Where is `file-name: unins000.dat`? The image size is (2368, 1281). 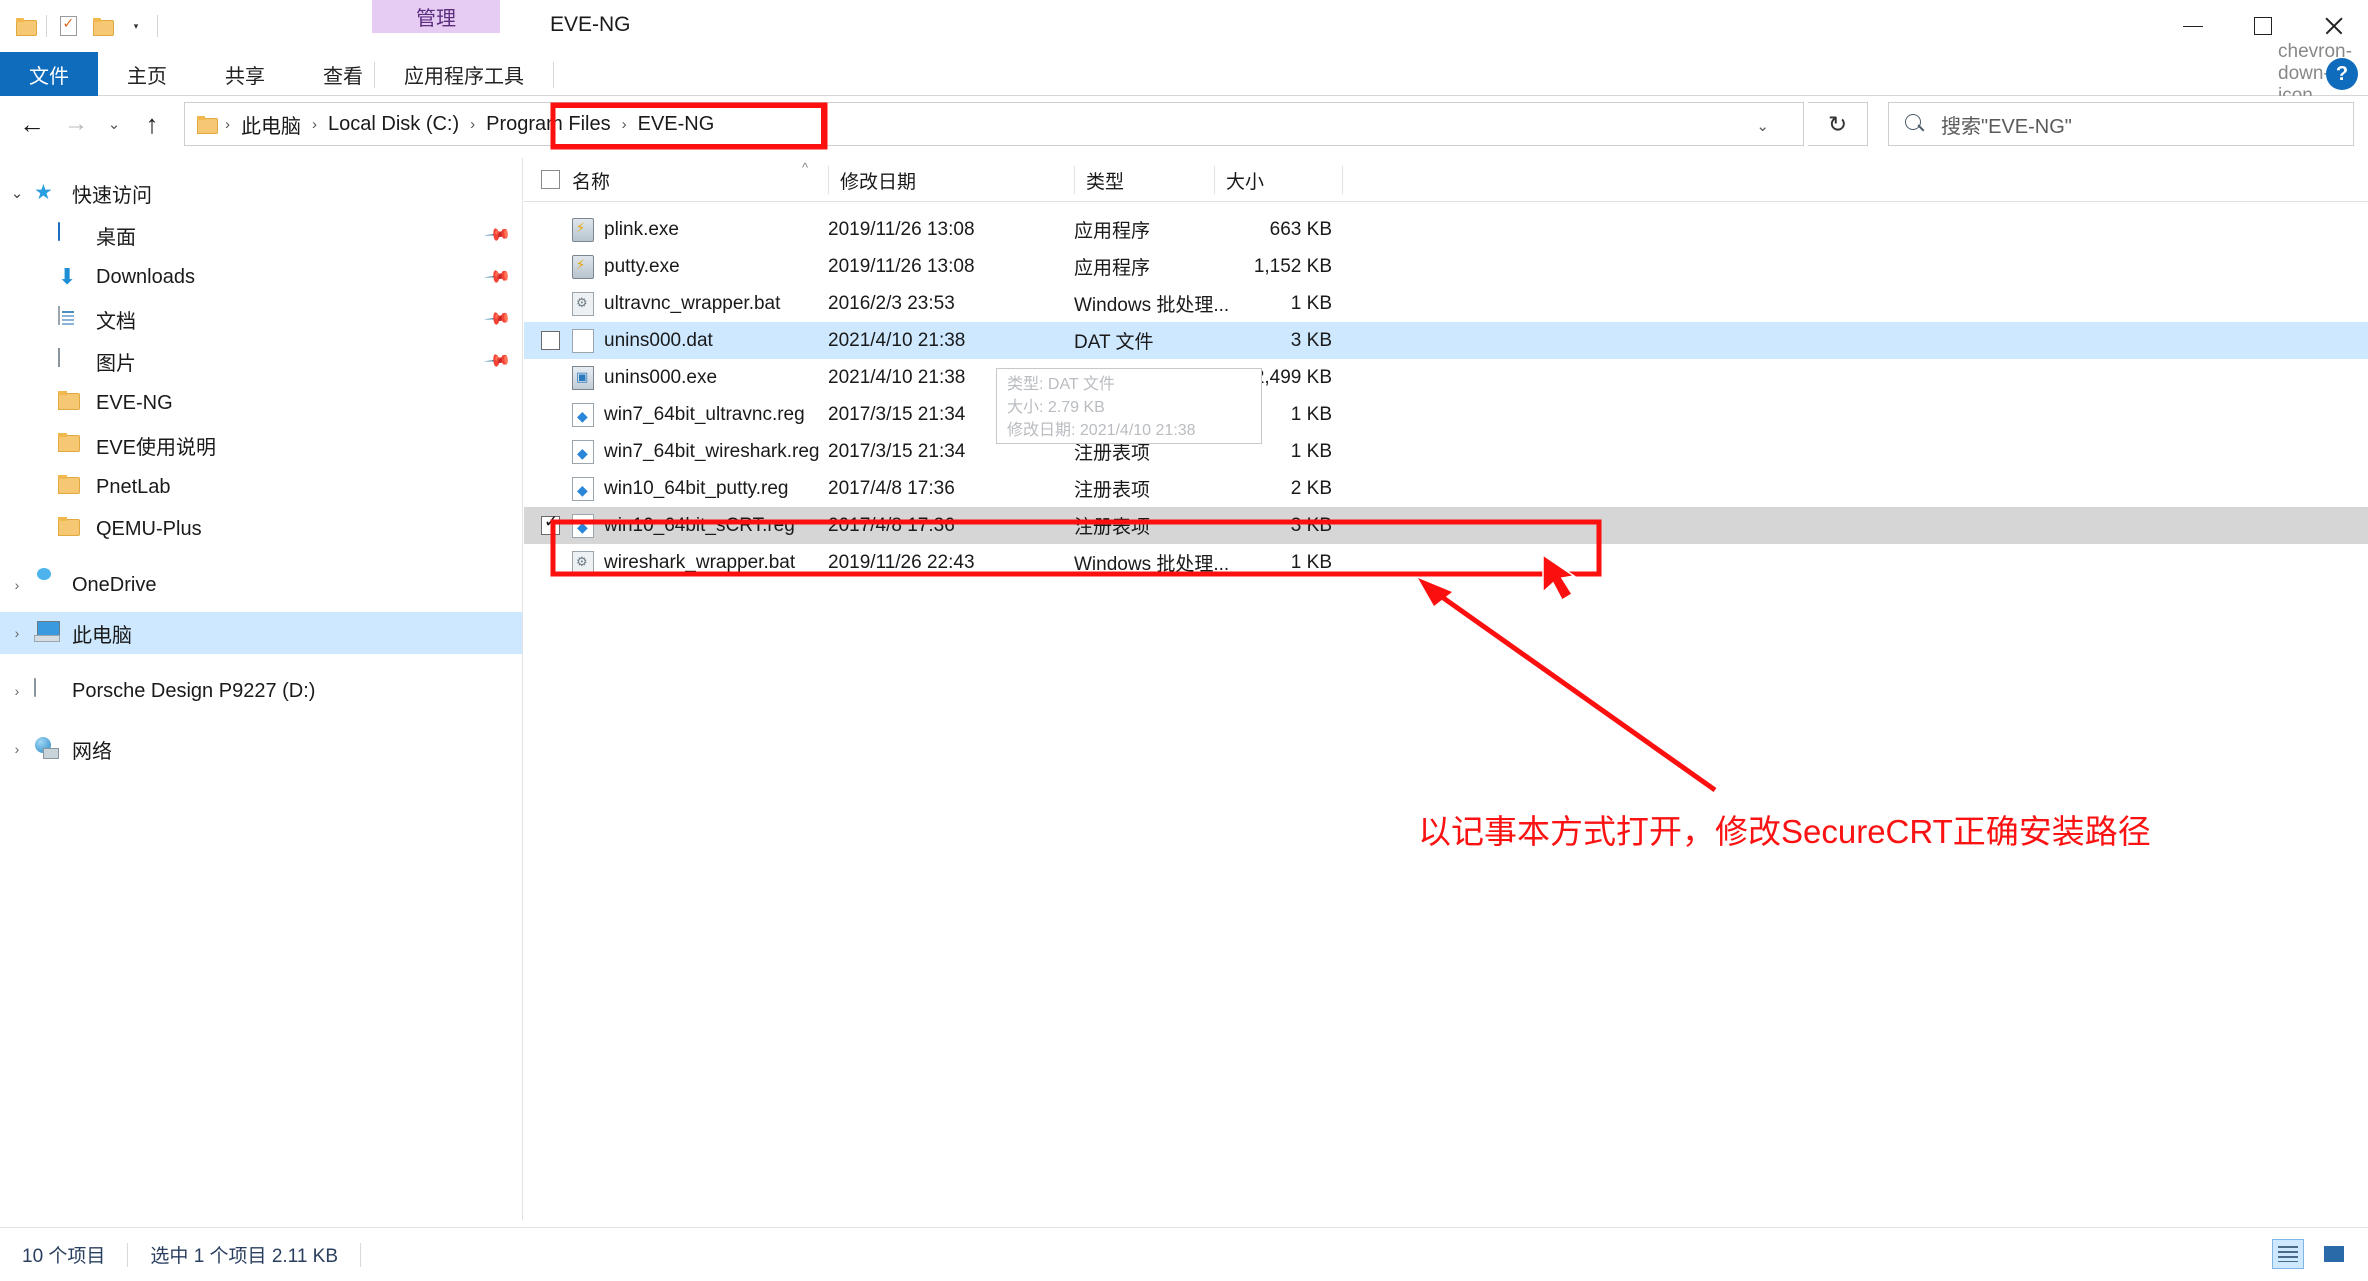
file-name: unins000.dat is located at coordinates (658, 340).